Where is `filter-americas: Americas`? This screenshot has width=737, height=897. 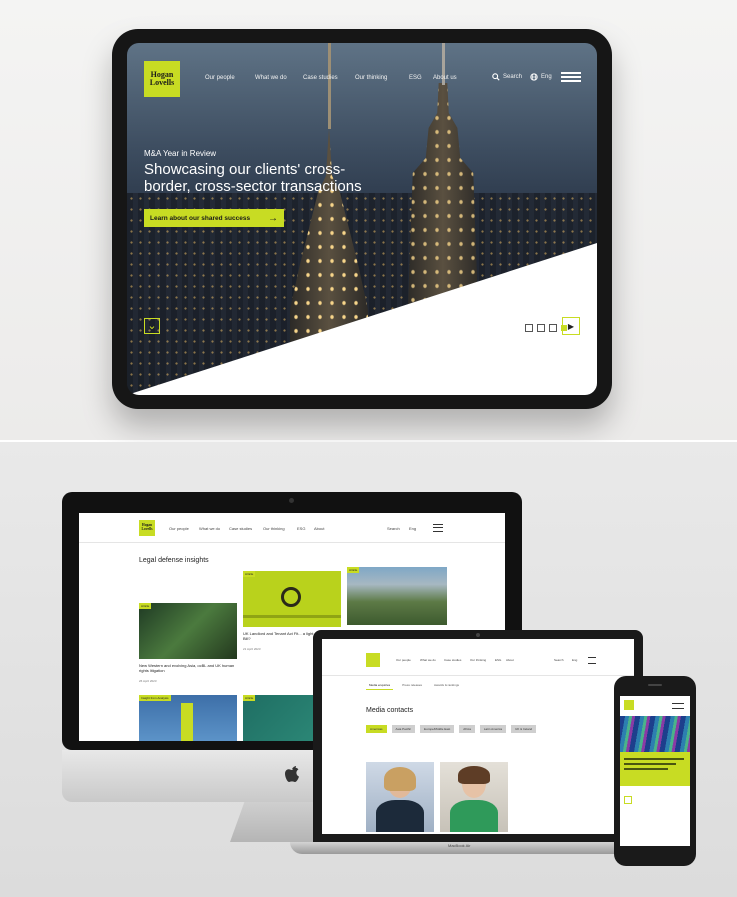 filter-americas: Americas is located at coordinates (376, 729).